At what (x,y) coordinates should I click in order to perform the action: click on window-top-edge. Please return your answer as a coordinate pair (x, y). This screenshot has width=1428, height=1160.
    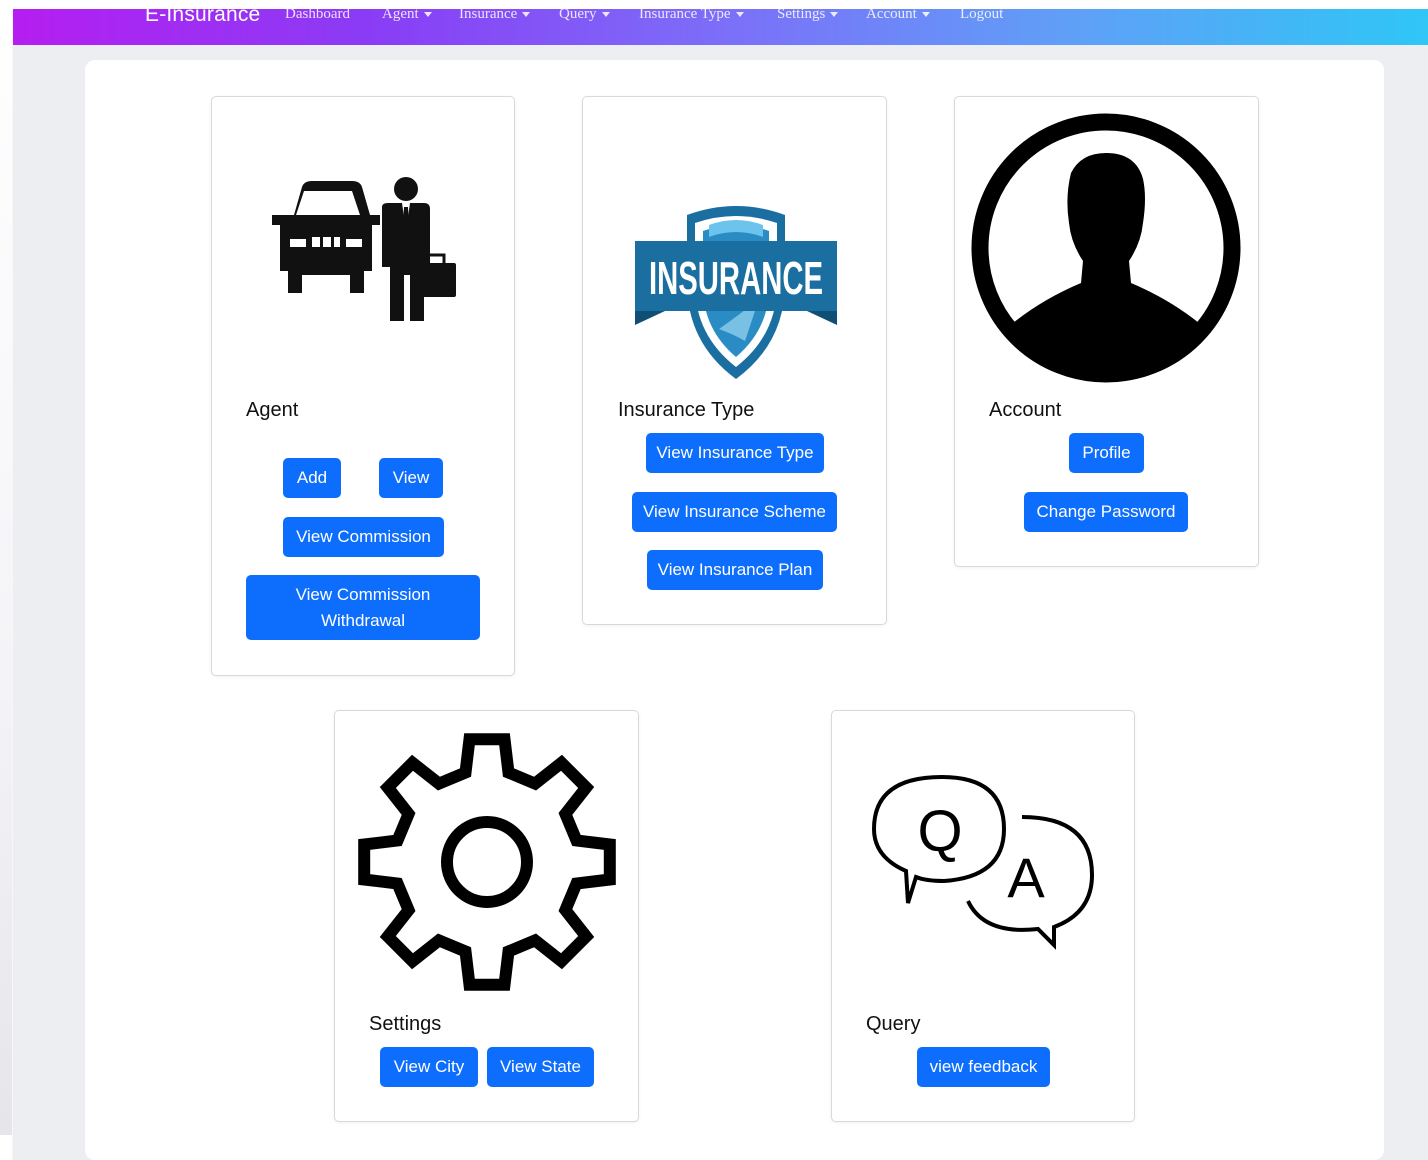
    Looking at the image, I should click on (714, 4).